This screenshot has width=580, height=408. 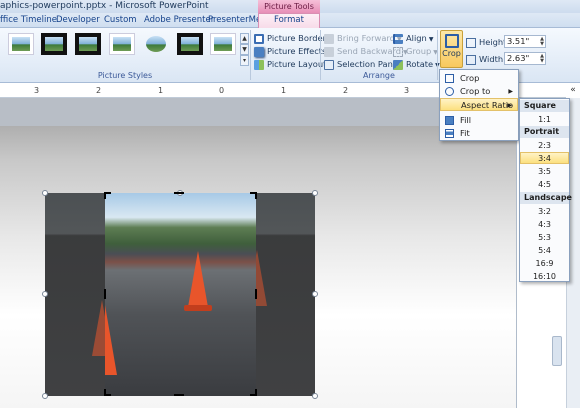 What do you see at coordinates (544, 146) in the screenshot?
I see `aspect-2-3: 2:3` at bounding box center [544, 146].